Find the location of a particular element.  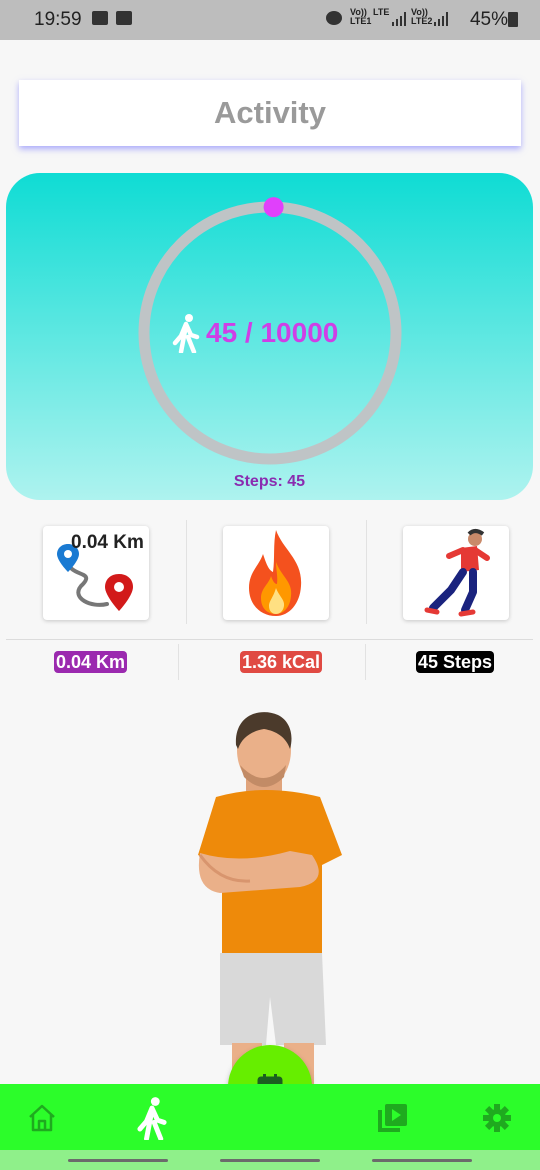

progress-indicator-dot is located at coordinates (273, 207).